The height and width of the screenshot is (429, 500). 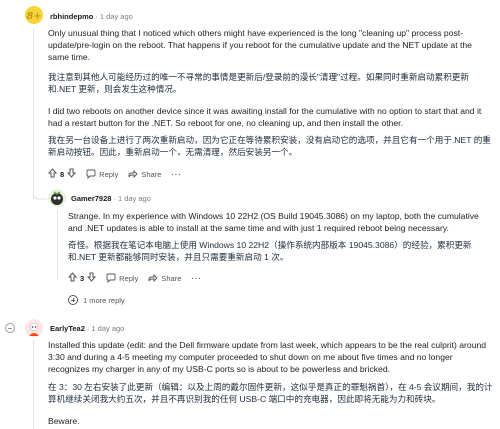 What do you see at coordinates (67, 328) in the screenshot?
I see `username: EarlyTea2` at bounding box center [67, 328].